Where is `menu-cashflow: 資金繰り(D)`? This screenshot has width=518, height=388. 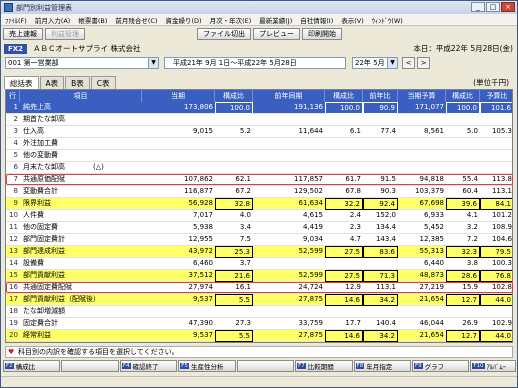
menu-cashflow: 資金繰り(D) is located at coordinates (184, 20).